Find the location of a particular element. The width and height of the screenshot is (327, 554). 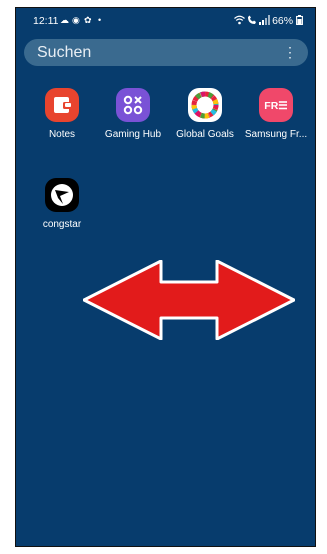

cloud-icon: ☁ is located at coordinates (64, 20).